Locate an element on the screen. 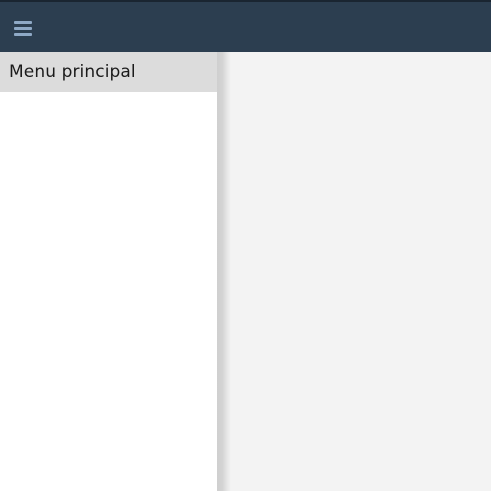  sidebar-shadow is located at coordinates (224, 271).